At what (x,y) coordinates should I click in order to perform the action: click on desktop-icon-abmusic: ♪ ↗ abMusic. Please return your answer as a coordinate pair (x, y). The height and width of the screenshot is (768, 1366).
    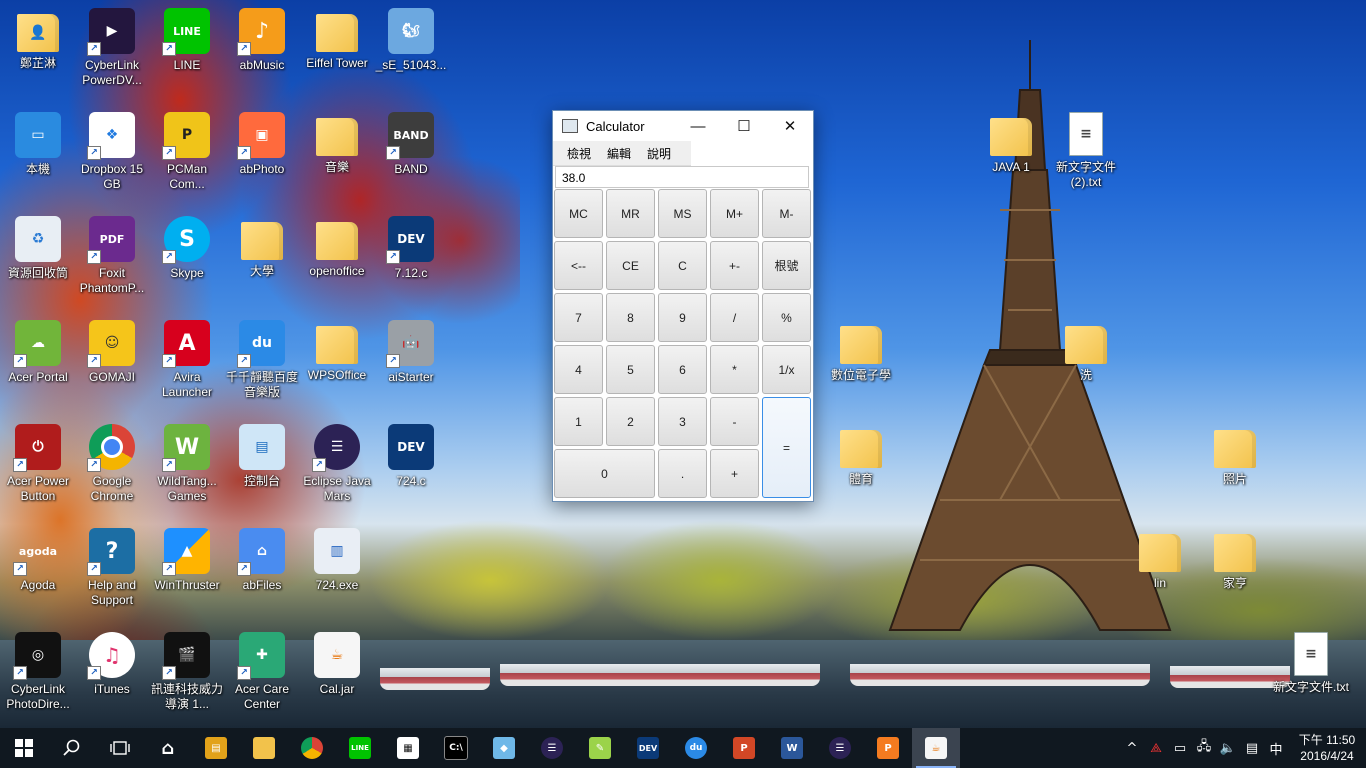
    Looking at the image, I should click on (262, 40).